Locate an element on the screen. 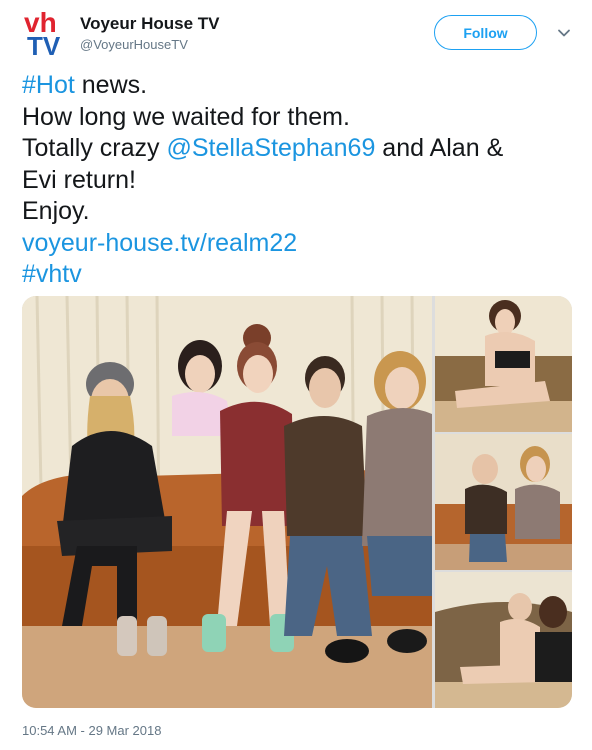 This screenshot has height=750, width=592. tweet-line-3-pre: Totally crazy is located at coordinates (94, 148).